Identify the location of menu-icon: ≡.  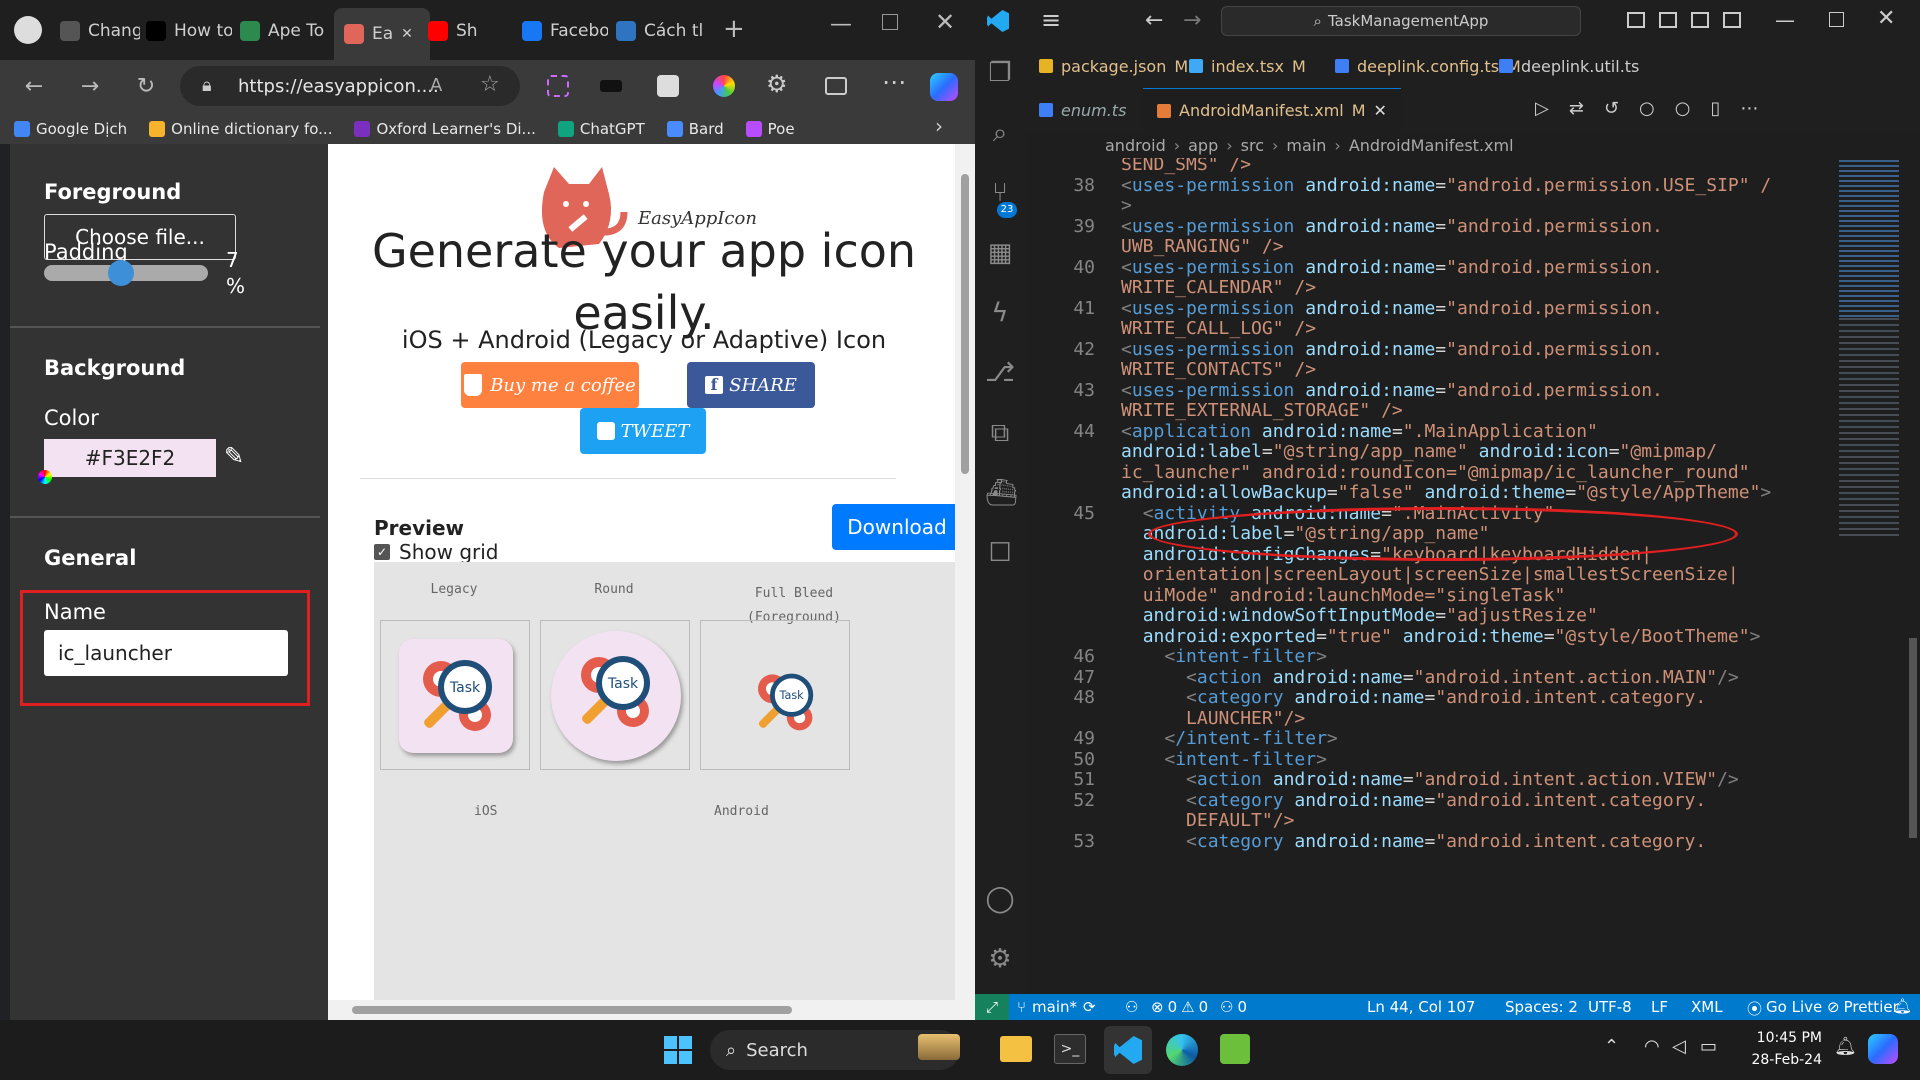
(1051, 20).